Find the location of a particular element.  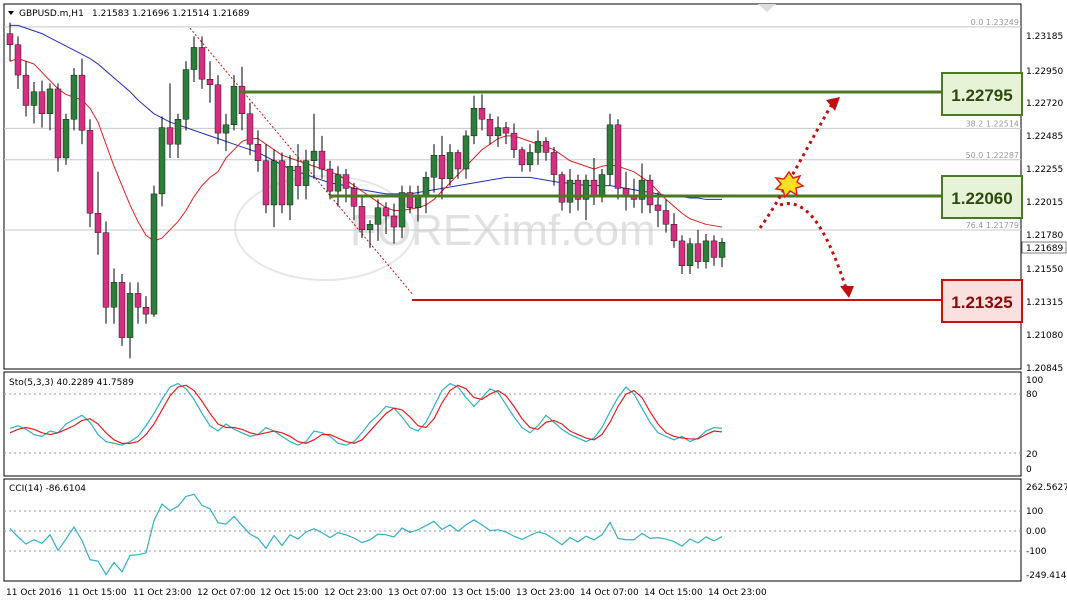

stoch-tick: 0 is located at coordinates (1029, 470).